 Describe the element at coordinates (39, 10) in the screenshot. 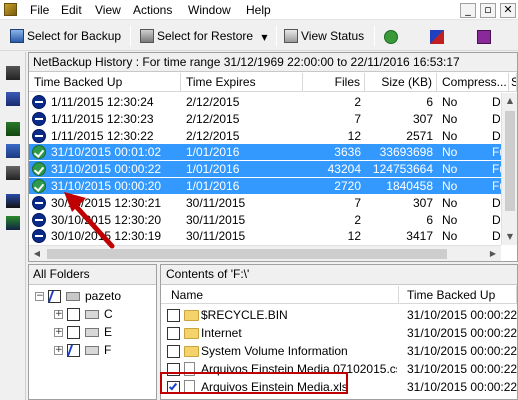

I see `menu-file: File` at that location.